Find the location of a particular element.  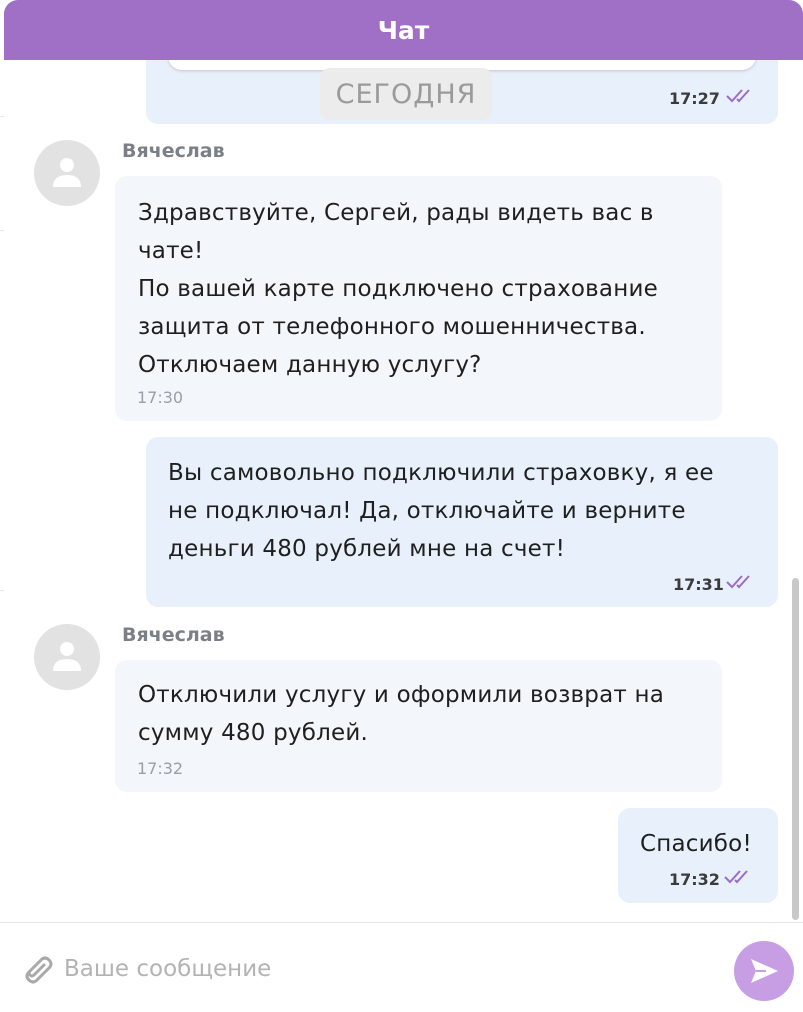

date-divider: СЕГОДНЯ is located at coordinates (406, 94).